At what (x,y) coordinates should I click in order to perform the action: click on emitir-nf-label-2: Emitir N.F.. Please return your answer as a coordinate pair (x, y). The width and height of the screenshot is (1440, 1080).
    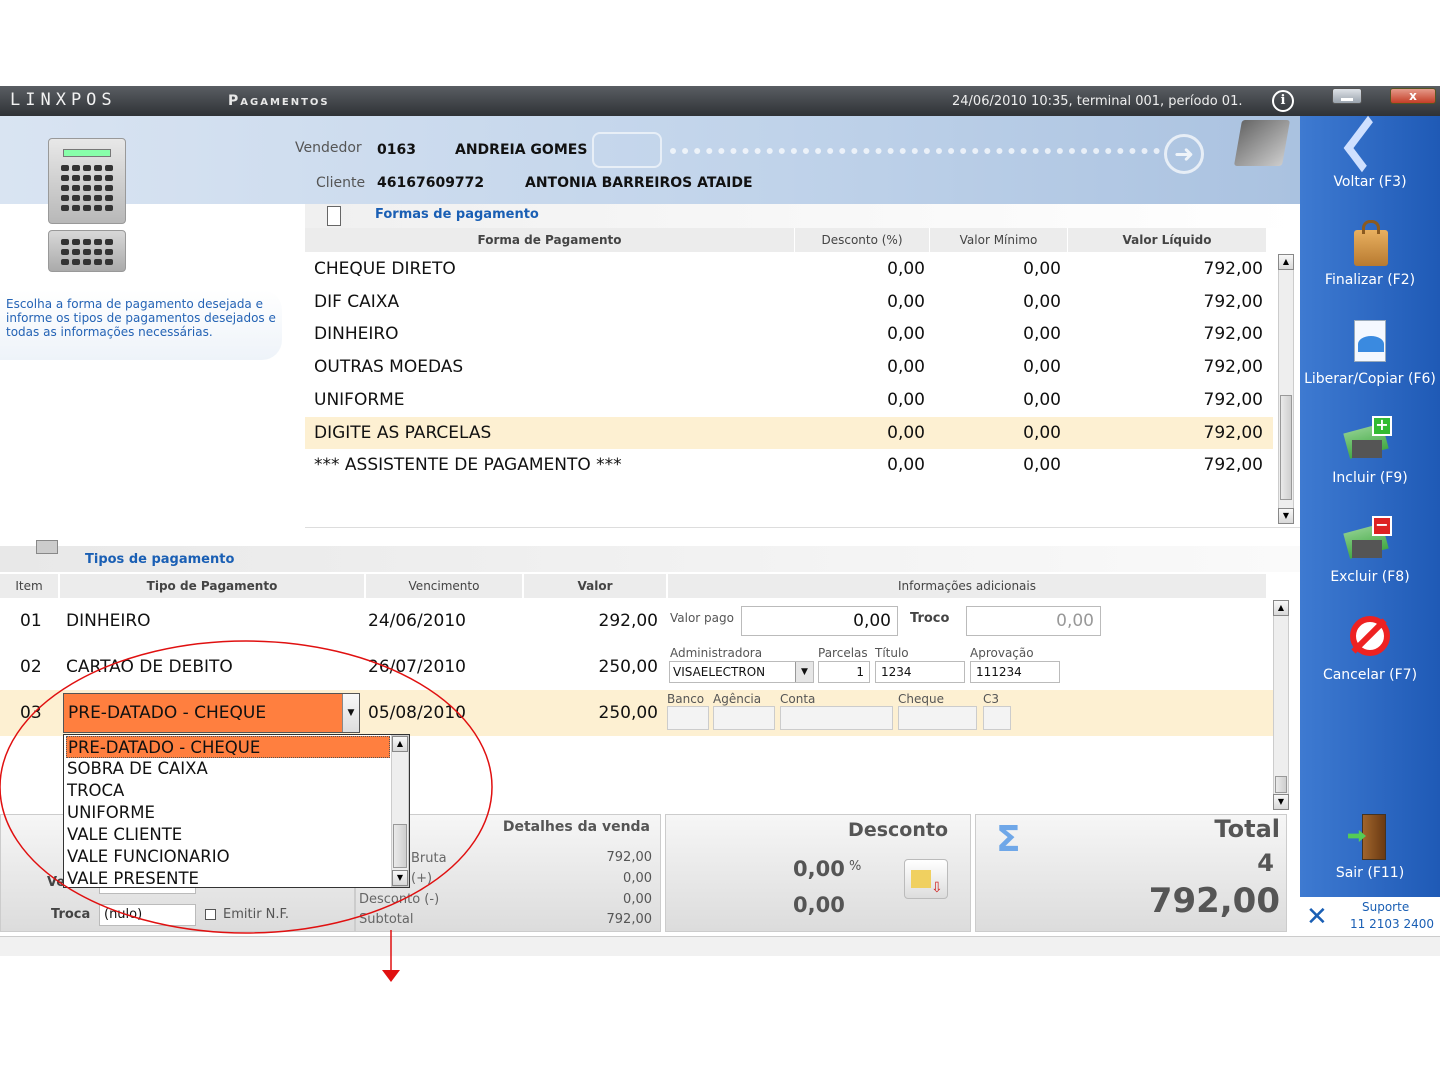
    Looking at the image, I should click on (256, 914).